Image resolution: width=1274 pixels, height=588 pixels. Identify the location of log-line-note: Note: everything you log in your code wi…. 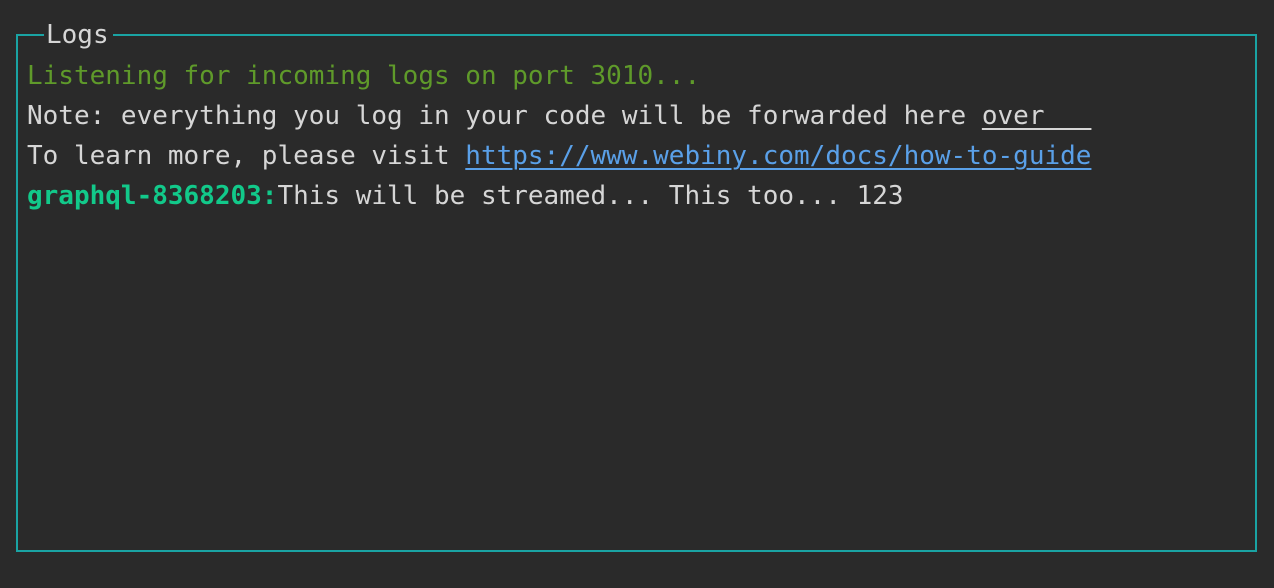
(638, 116).